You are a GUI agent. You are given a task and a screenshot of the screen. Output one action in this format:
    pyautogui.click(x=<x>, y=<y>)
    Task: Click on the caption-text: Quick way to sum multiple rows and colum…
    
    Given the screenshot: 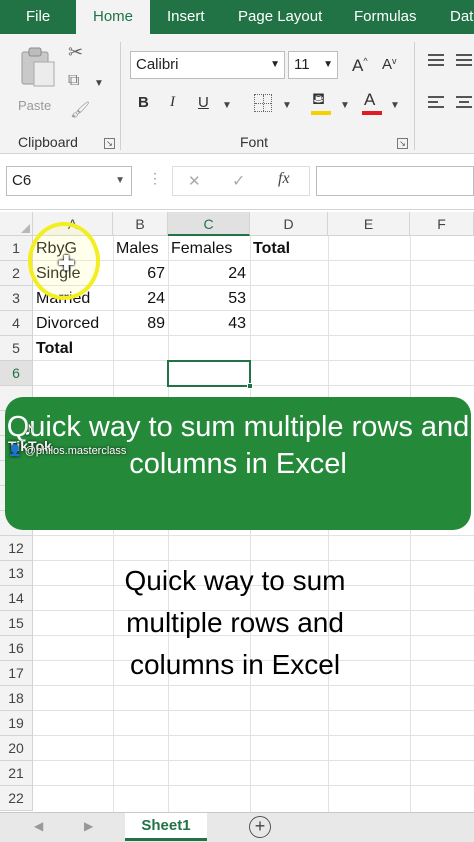 What is the action you would take?
    pyautogui.click(x=235, y=622)
    